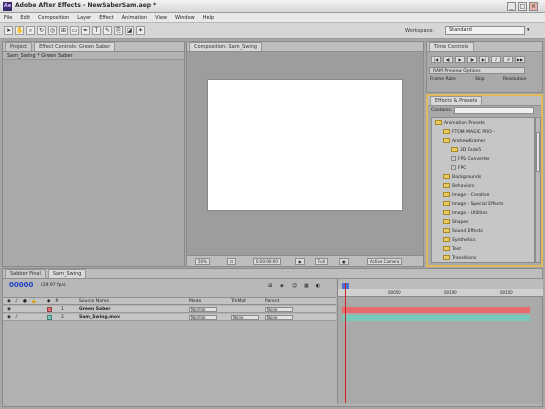 The image size is (545, 409). Describe the element at coordinates (473, 204) in the screenshot. I see `tree-item: Image - Special Effects` at that location.